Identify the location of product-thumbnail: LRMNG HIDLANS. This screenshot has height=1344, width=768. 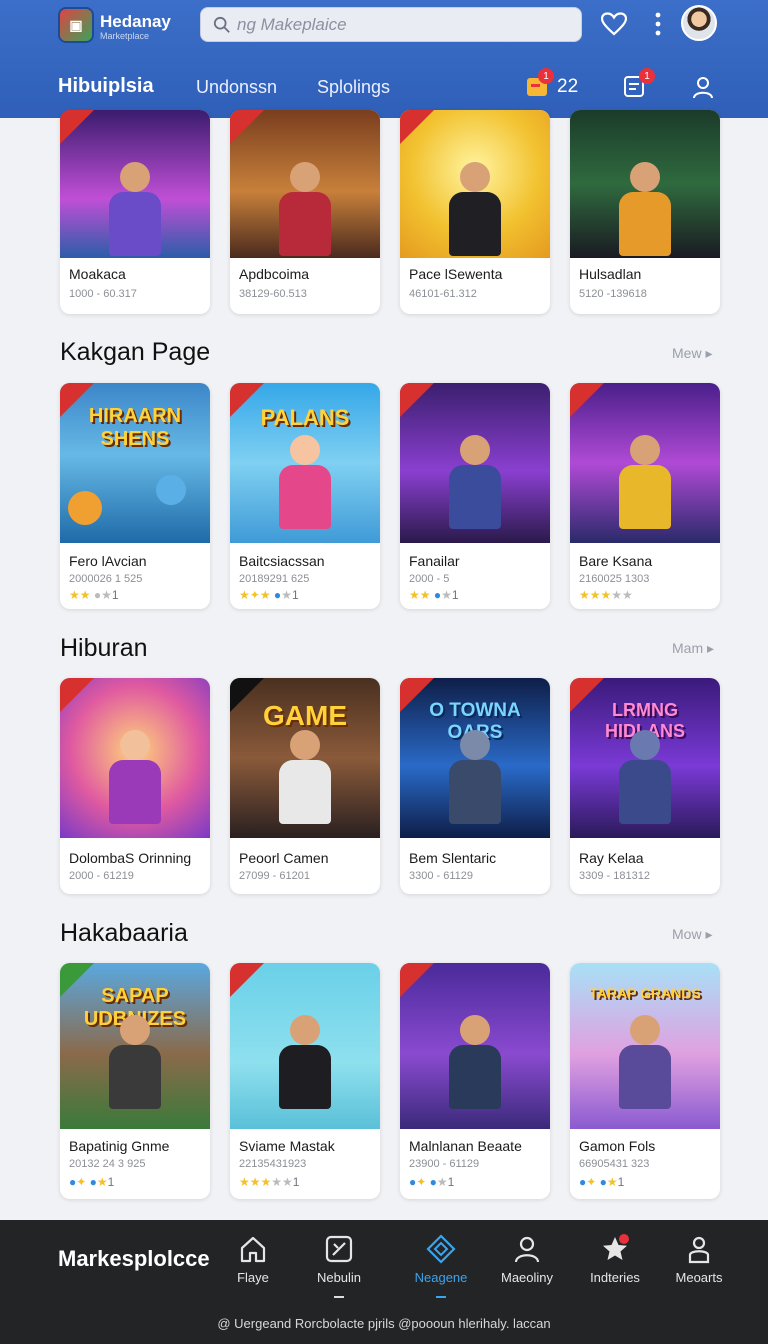
(645, 758).